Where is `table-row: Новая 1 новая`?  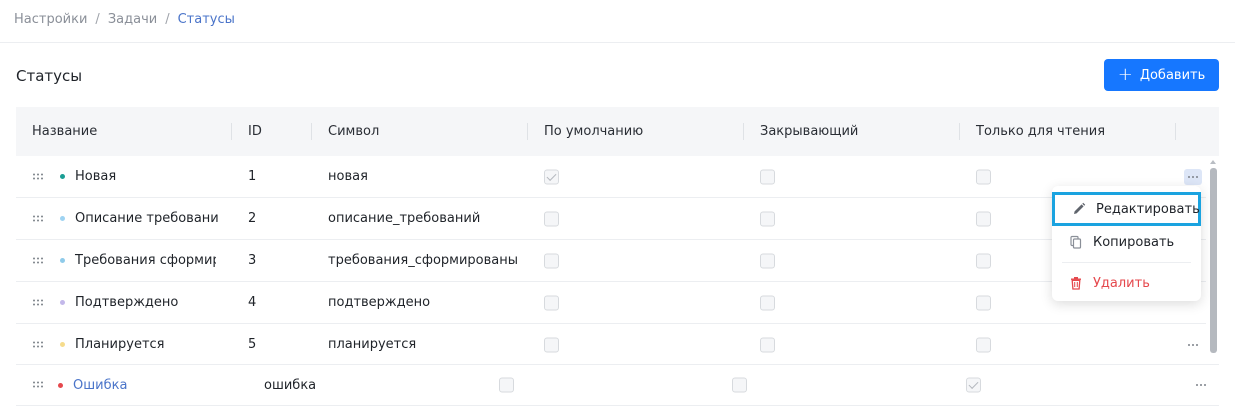
table-row: Новая 1 новая is located at coordinates (611, 177).